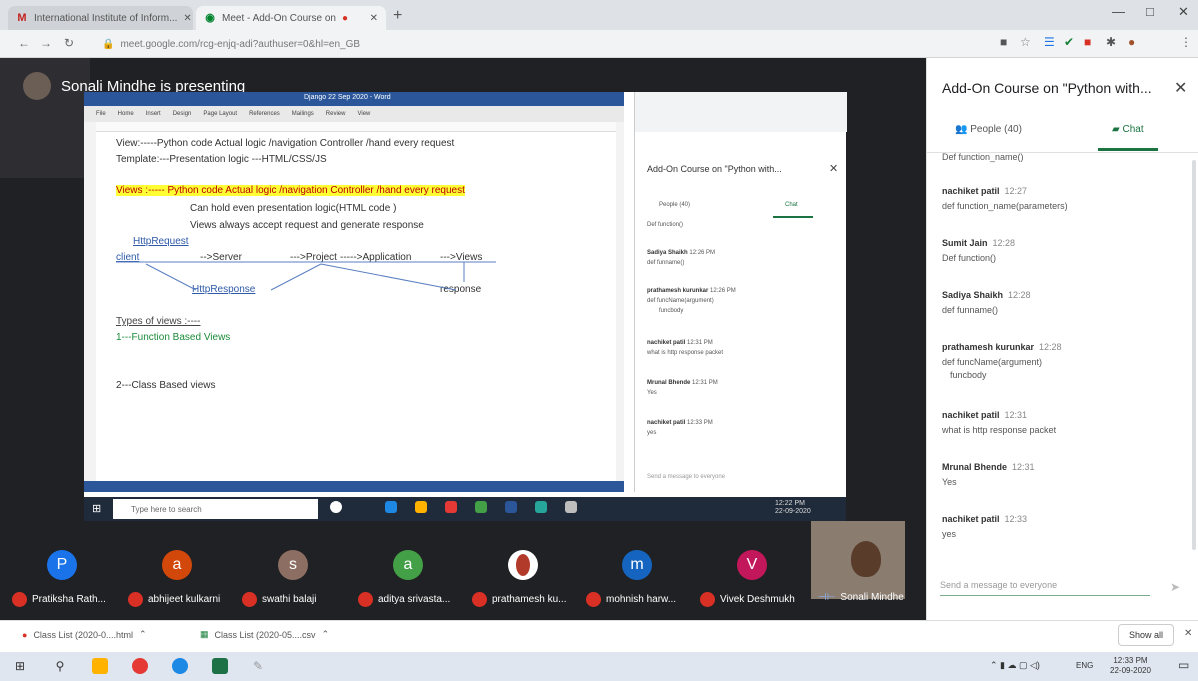  Describe the element at coordinates (1194, 355) in the screenshot. I see `chat-scrollbar` at that location.